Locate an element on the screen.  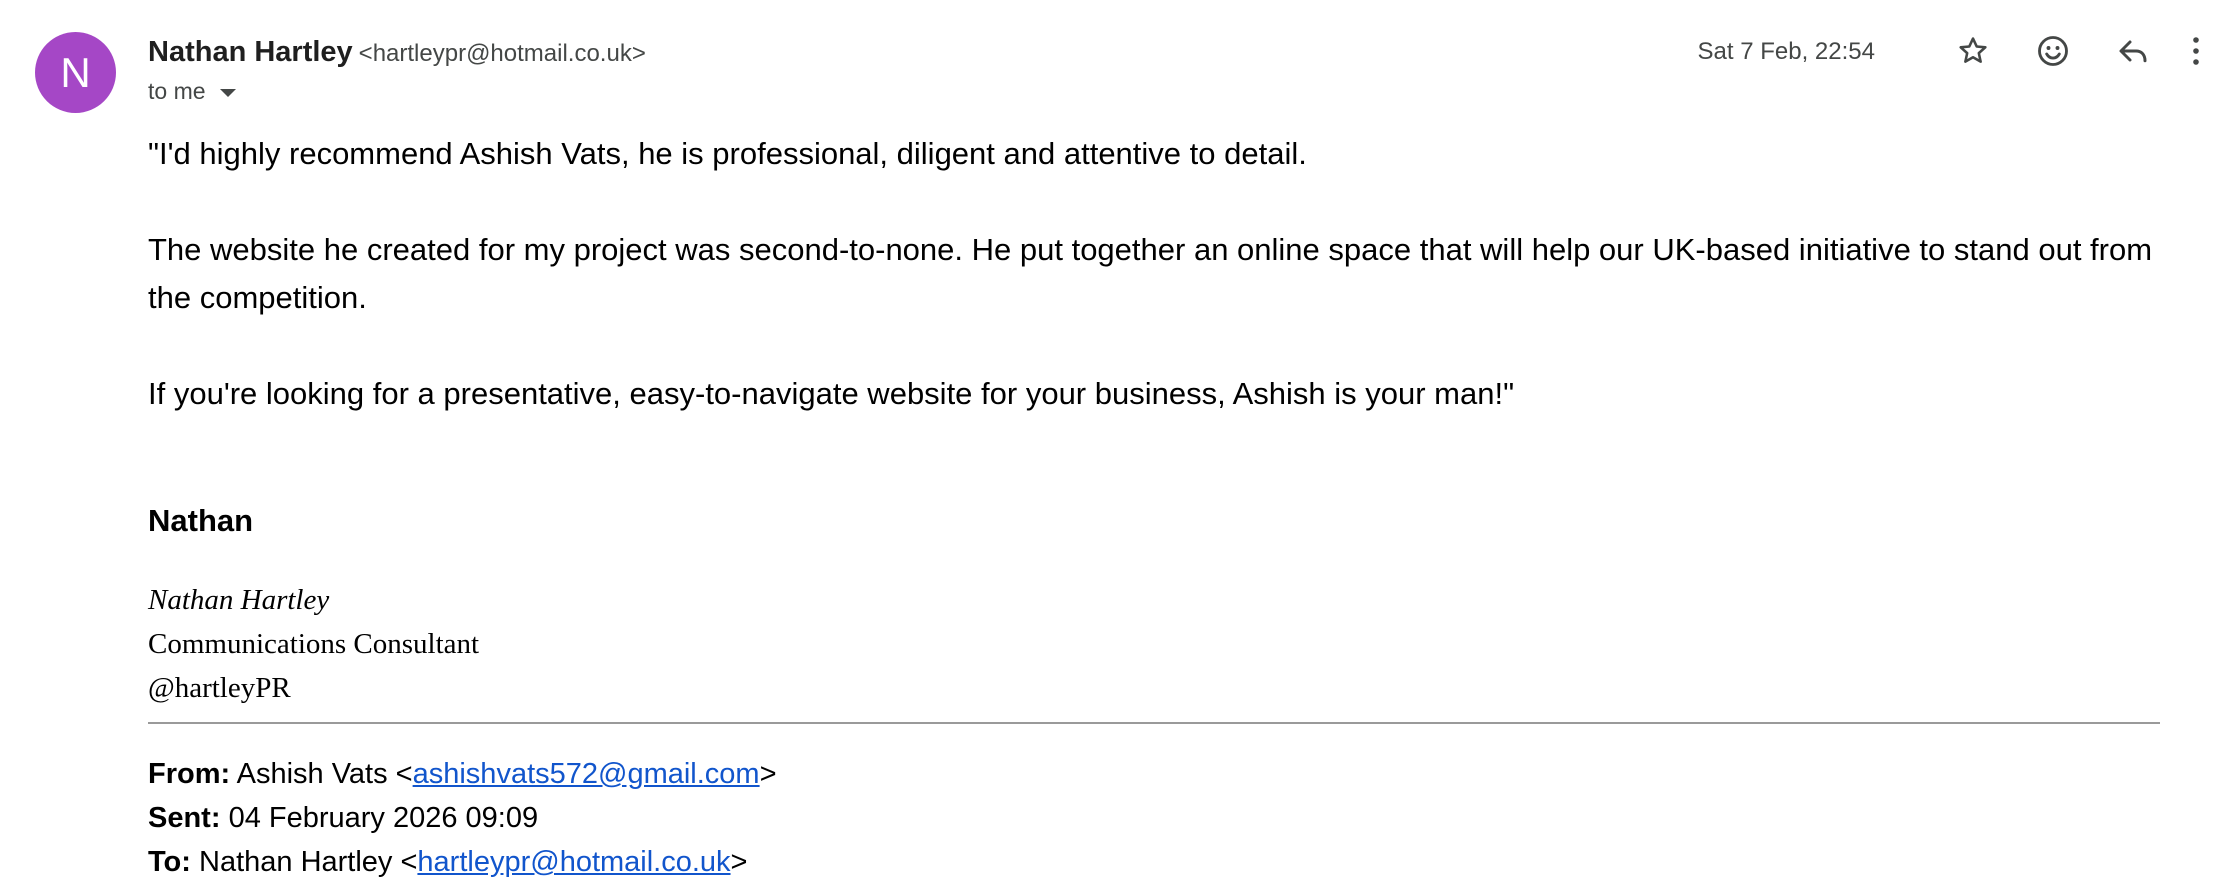
caret-down-icon is located at coordinates (227, 92).